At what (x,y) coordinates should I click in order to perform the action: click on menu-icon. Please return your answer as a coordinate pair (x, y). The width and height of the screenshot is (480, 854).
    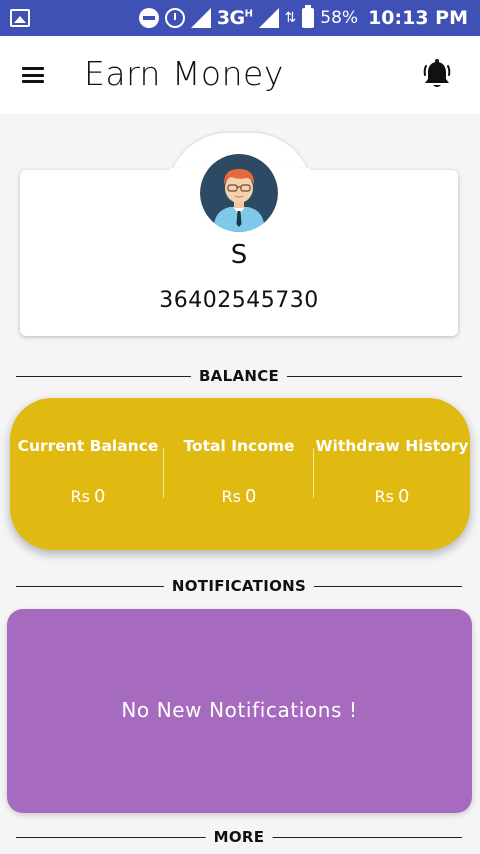
    Looking at the image, I should click on (33, 75).